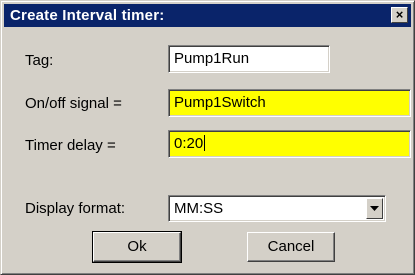 This screenshot has height=275, width=415. What do you see at coordinates (73, 103) in the screenshot?
I see `onoff-signal-label: On/off signal =` at bounding box center [73, 103].